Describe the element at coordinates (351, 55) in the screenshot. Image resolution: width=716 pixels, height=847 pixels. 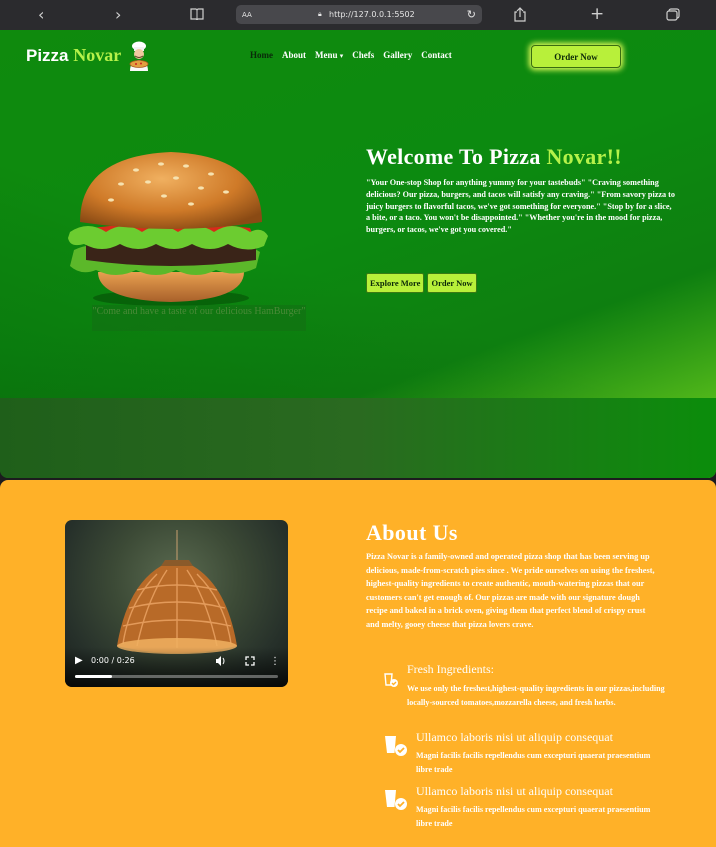
I see `main-nav: Home About Menu ▾ Chefs Gallery Contact` at that location.